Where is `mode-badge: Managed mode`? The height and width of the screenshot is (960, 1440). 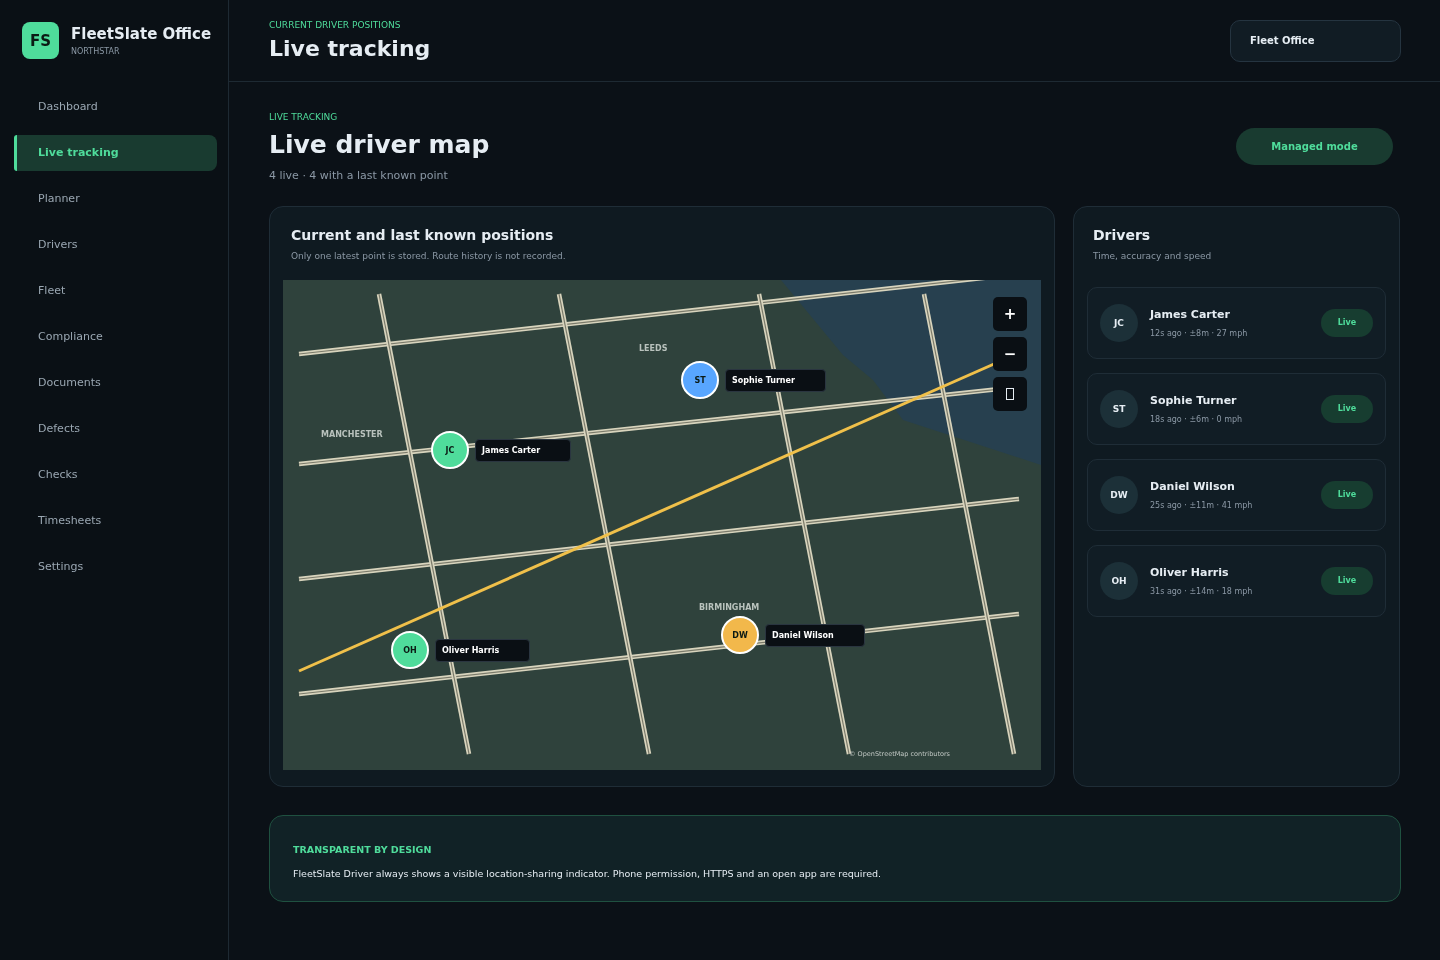 mode-badge: Managed mode is located at coordinates (1314, 146).